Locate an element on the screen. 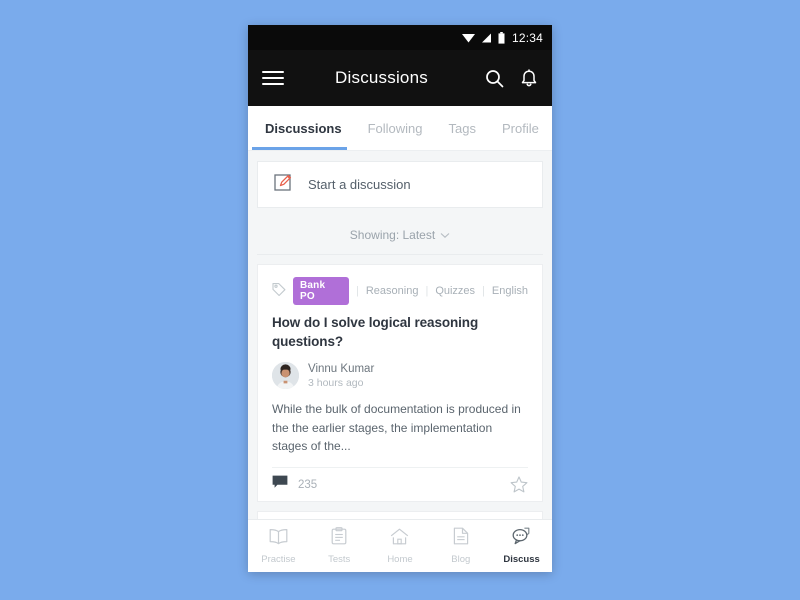  page-title: Discussions is located at coordinates (381, 77).